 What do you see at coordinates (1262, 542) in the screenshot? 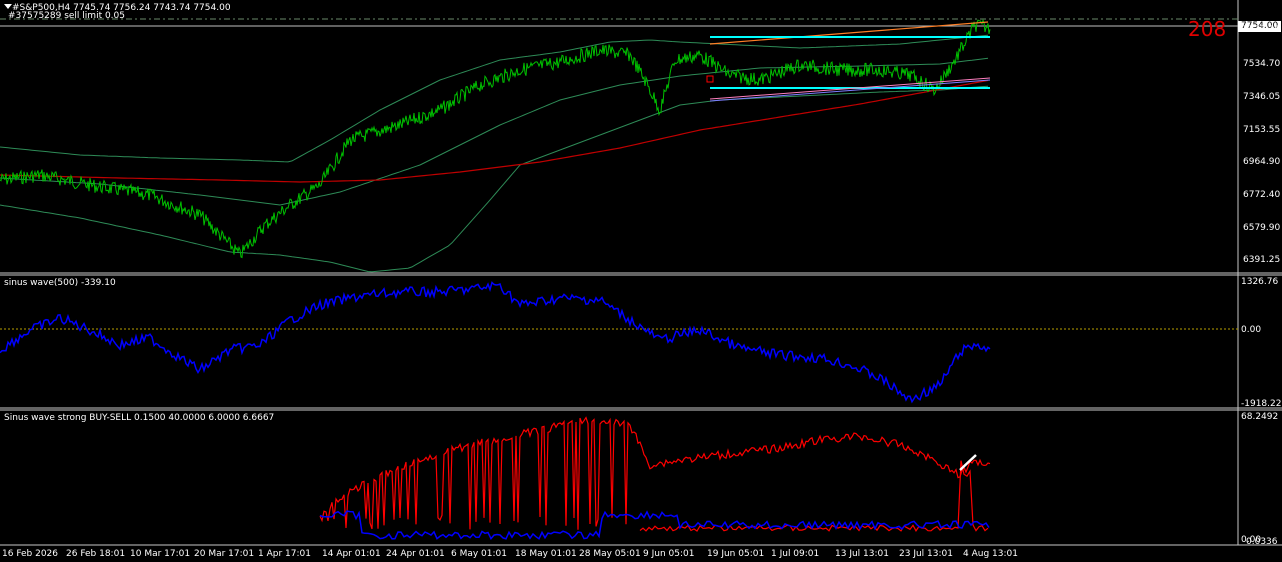
I see `buysell-tick-label: 0.0336` at bounding box center [1262, 542].